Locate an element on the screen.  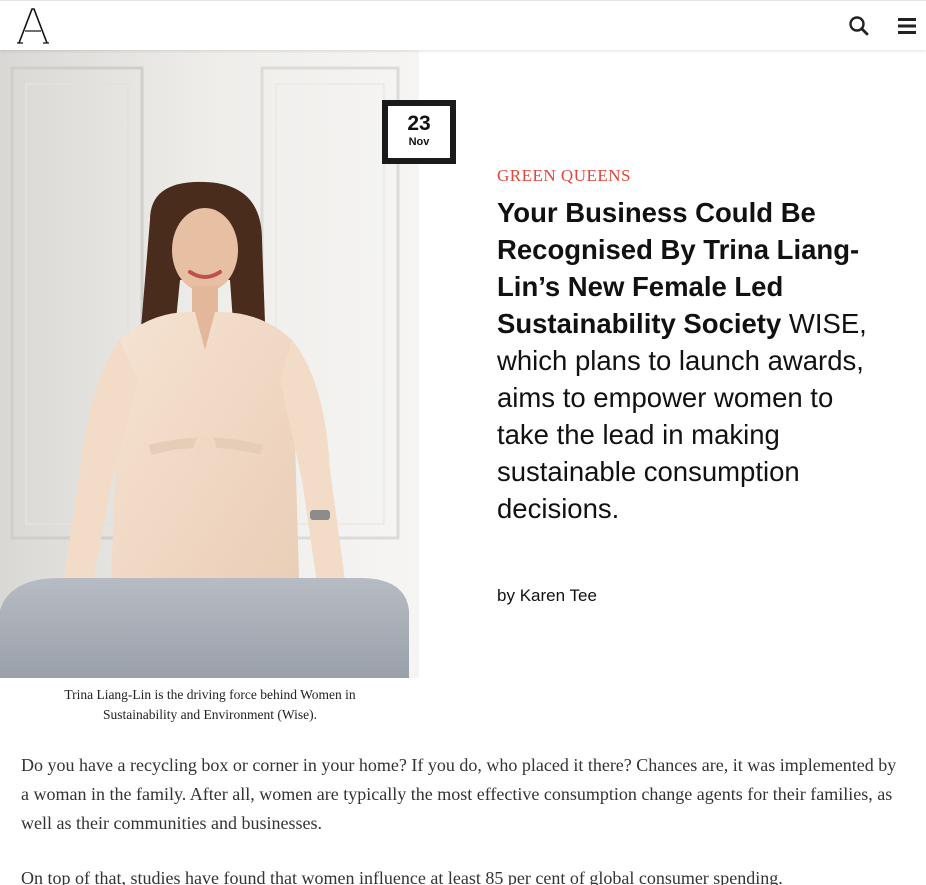
search-icon is located at coordinates (859, 26).